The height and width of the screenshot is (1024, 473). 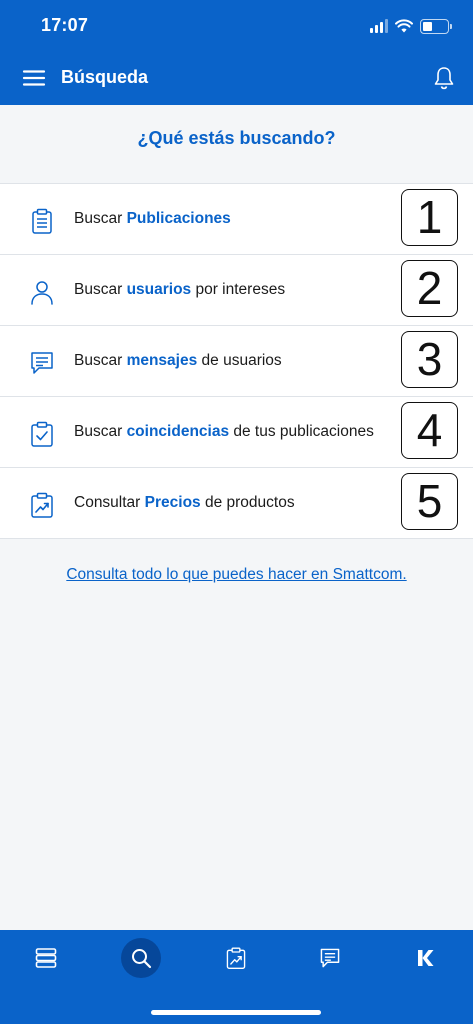 I want to click on tab-smattcom, so click(x=425, y=958).